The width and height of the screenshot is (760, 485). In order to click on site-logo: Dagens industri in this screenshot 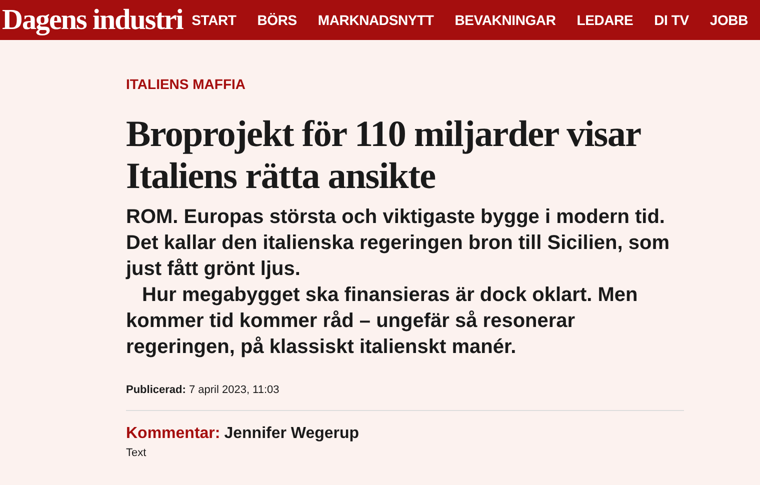, I will do `click(92, 20)`.